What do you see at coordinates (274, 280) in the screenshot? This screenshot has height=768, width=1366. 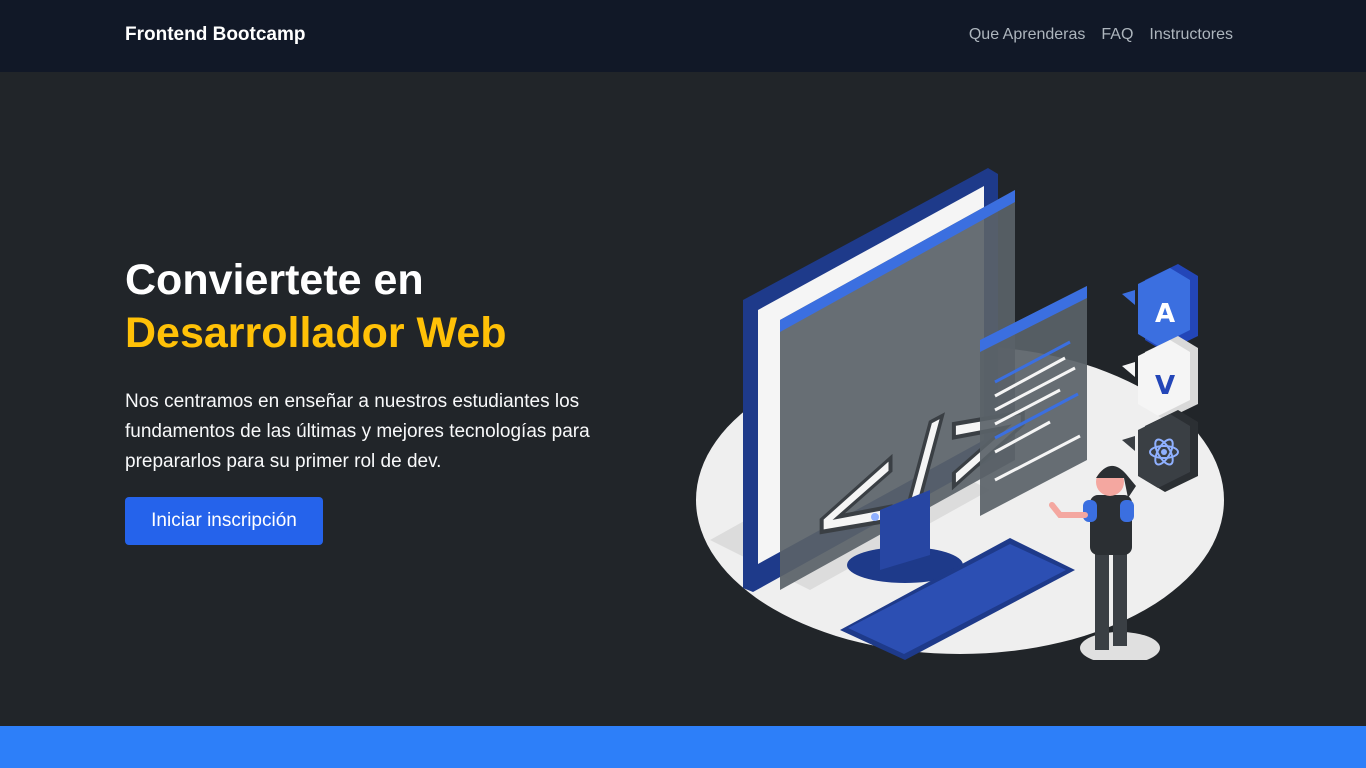 I see `headline-line-1: Conviertete en` at bounding box center [274, 280].